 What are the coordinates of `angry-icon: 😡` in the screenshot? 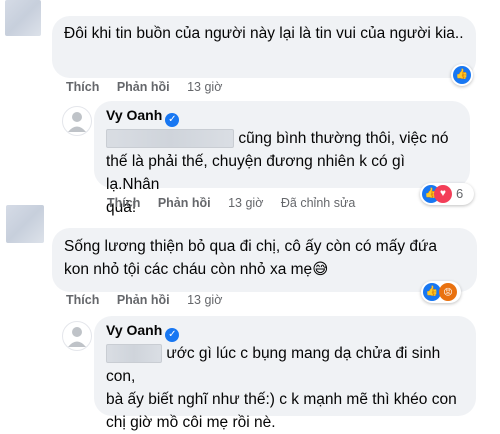 It's located at (448, 292).